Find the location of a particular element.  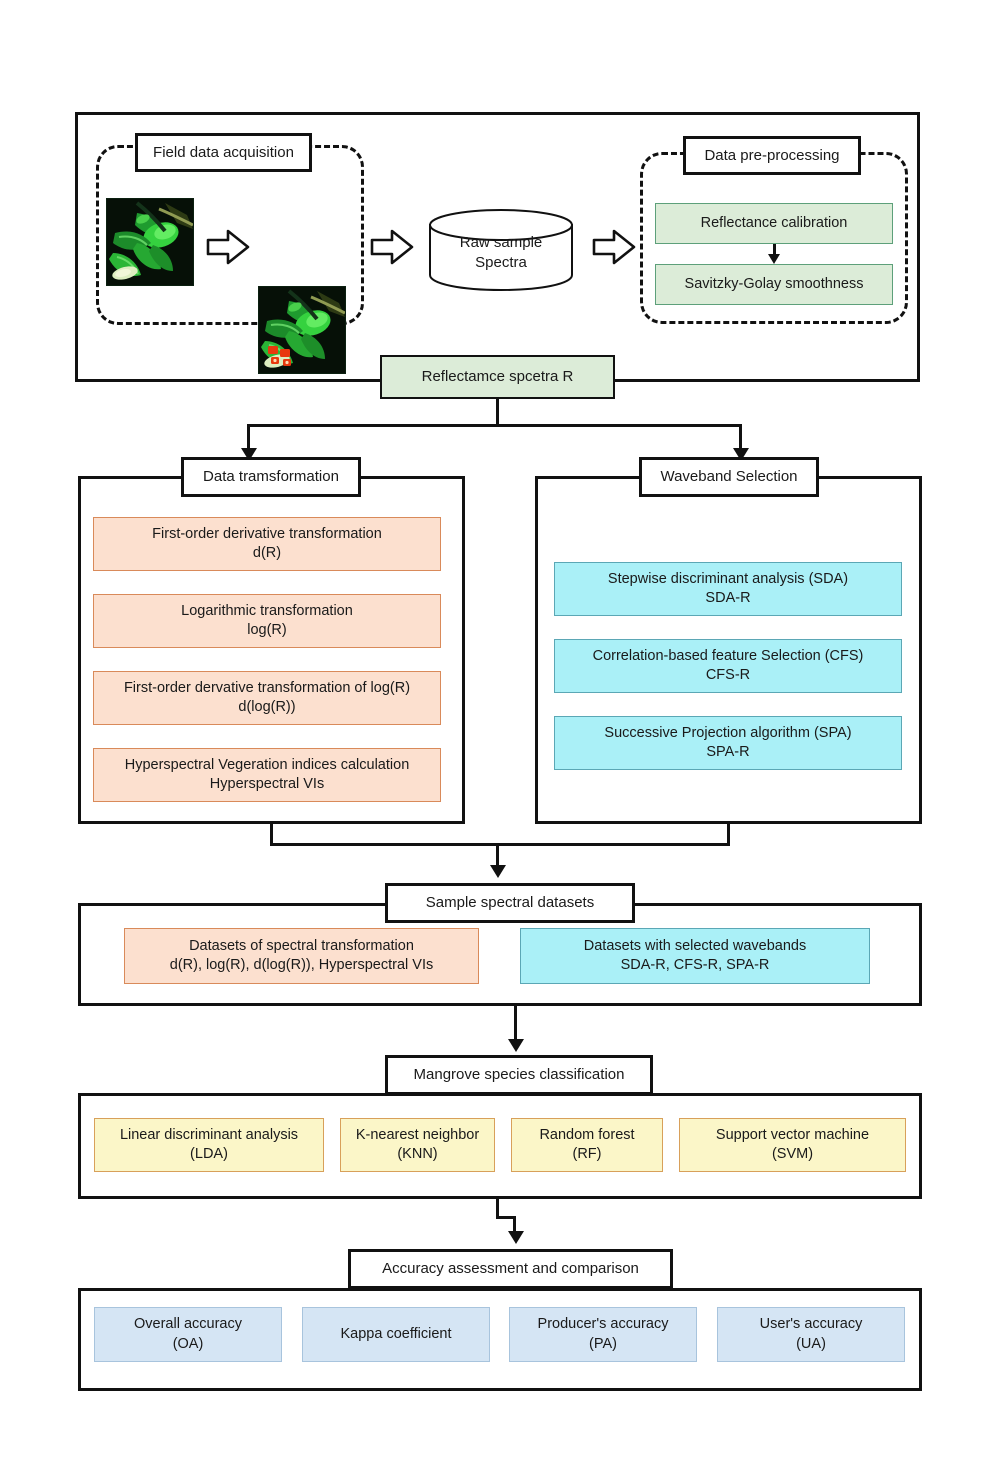

accuracy-item-0-line2: (OA) is located at coordinates (188, 1343).